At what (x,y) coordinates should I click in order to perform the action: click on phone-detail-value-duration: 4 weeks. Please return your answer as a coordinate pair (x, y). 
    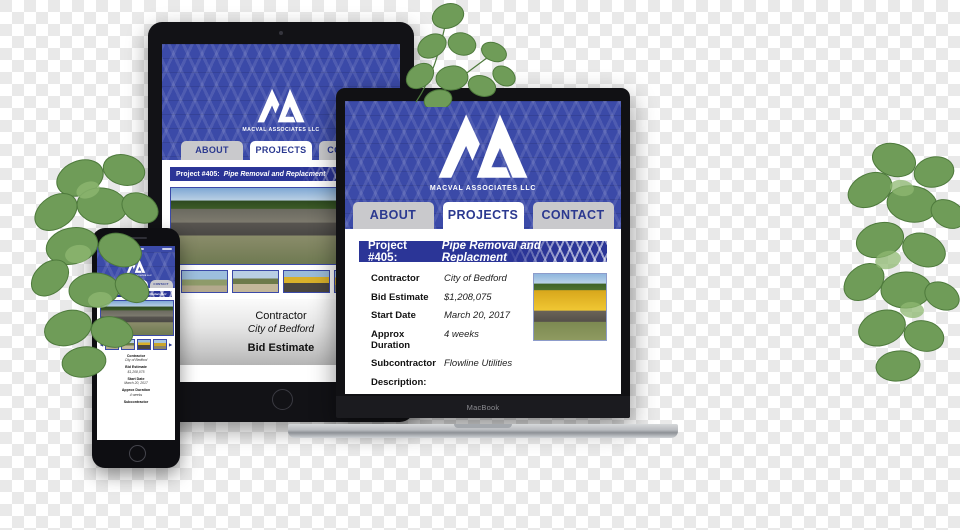
    Looking at the image, I should click on (136, 394).